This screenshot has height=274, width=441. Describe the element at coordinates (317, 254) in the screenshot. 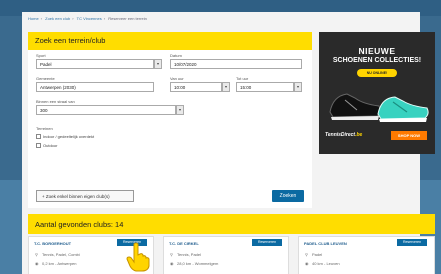

I see `club-sports-text: Padel` at that location.